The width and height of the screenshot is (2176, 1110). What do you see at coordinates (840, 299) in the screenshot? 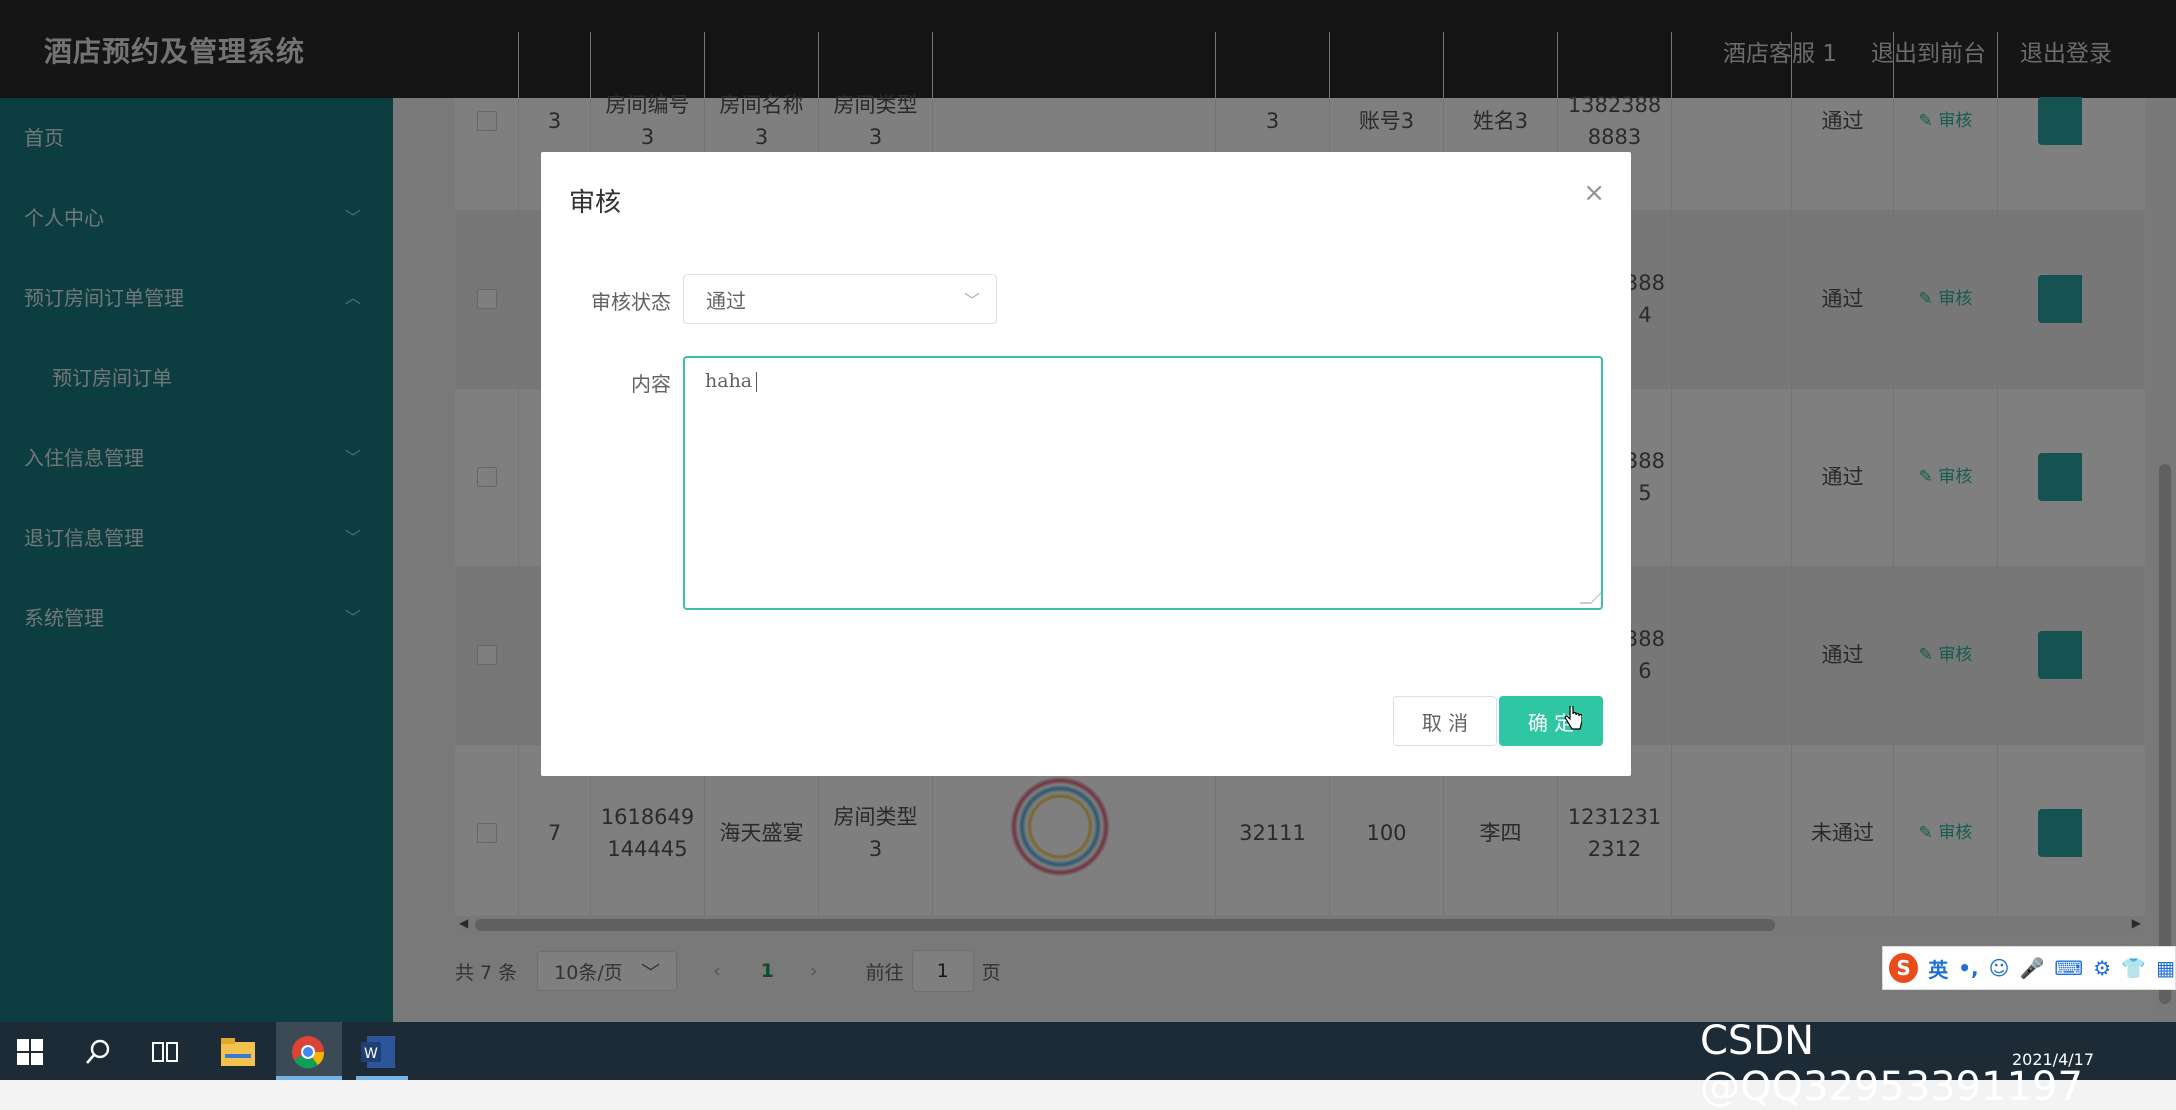
I see `status-select: 通过 ﹀` at bounding box center [840, 299].